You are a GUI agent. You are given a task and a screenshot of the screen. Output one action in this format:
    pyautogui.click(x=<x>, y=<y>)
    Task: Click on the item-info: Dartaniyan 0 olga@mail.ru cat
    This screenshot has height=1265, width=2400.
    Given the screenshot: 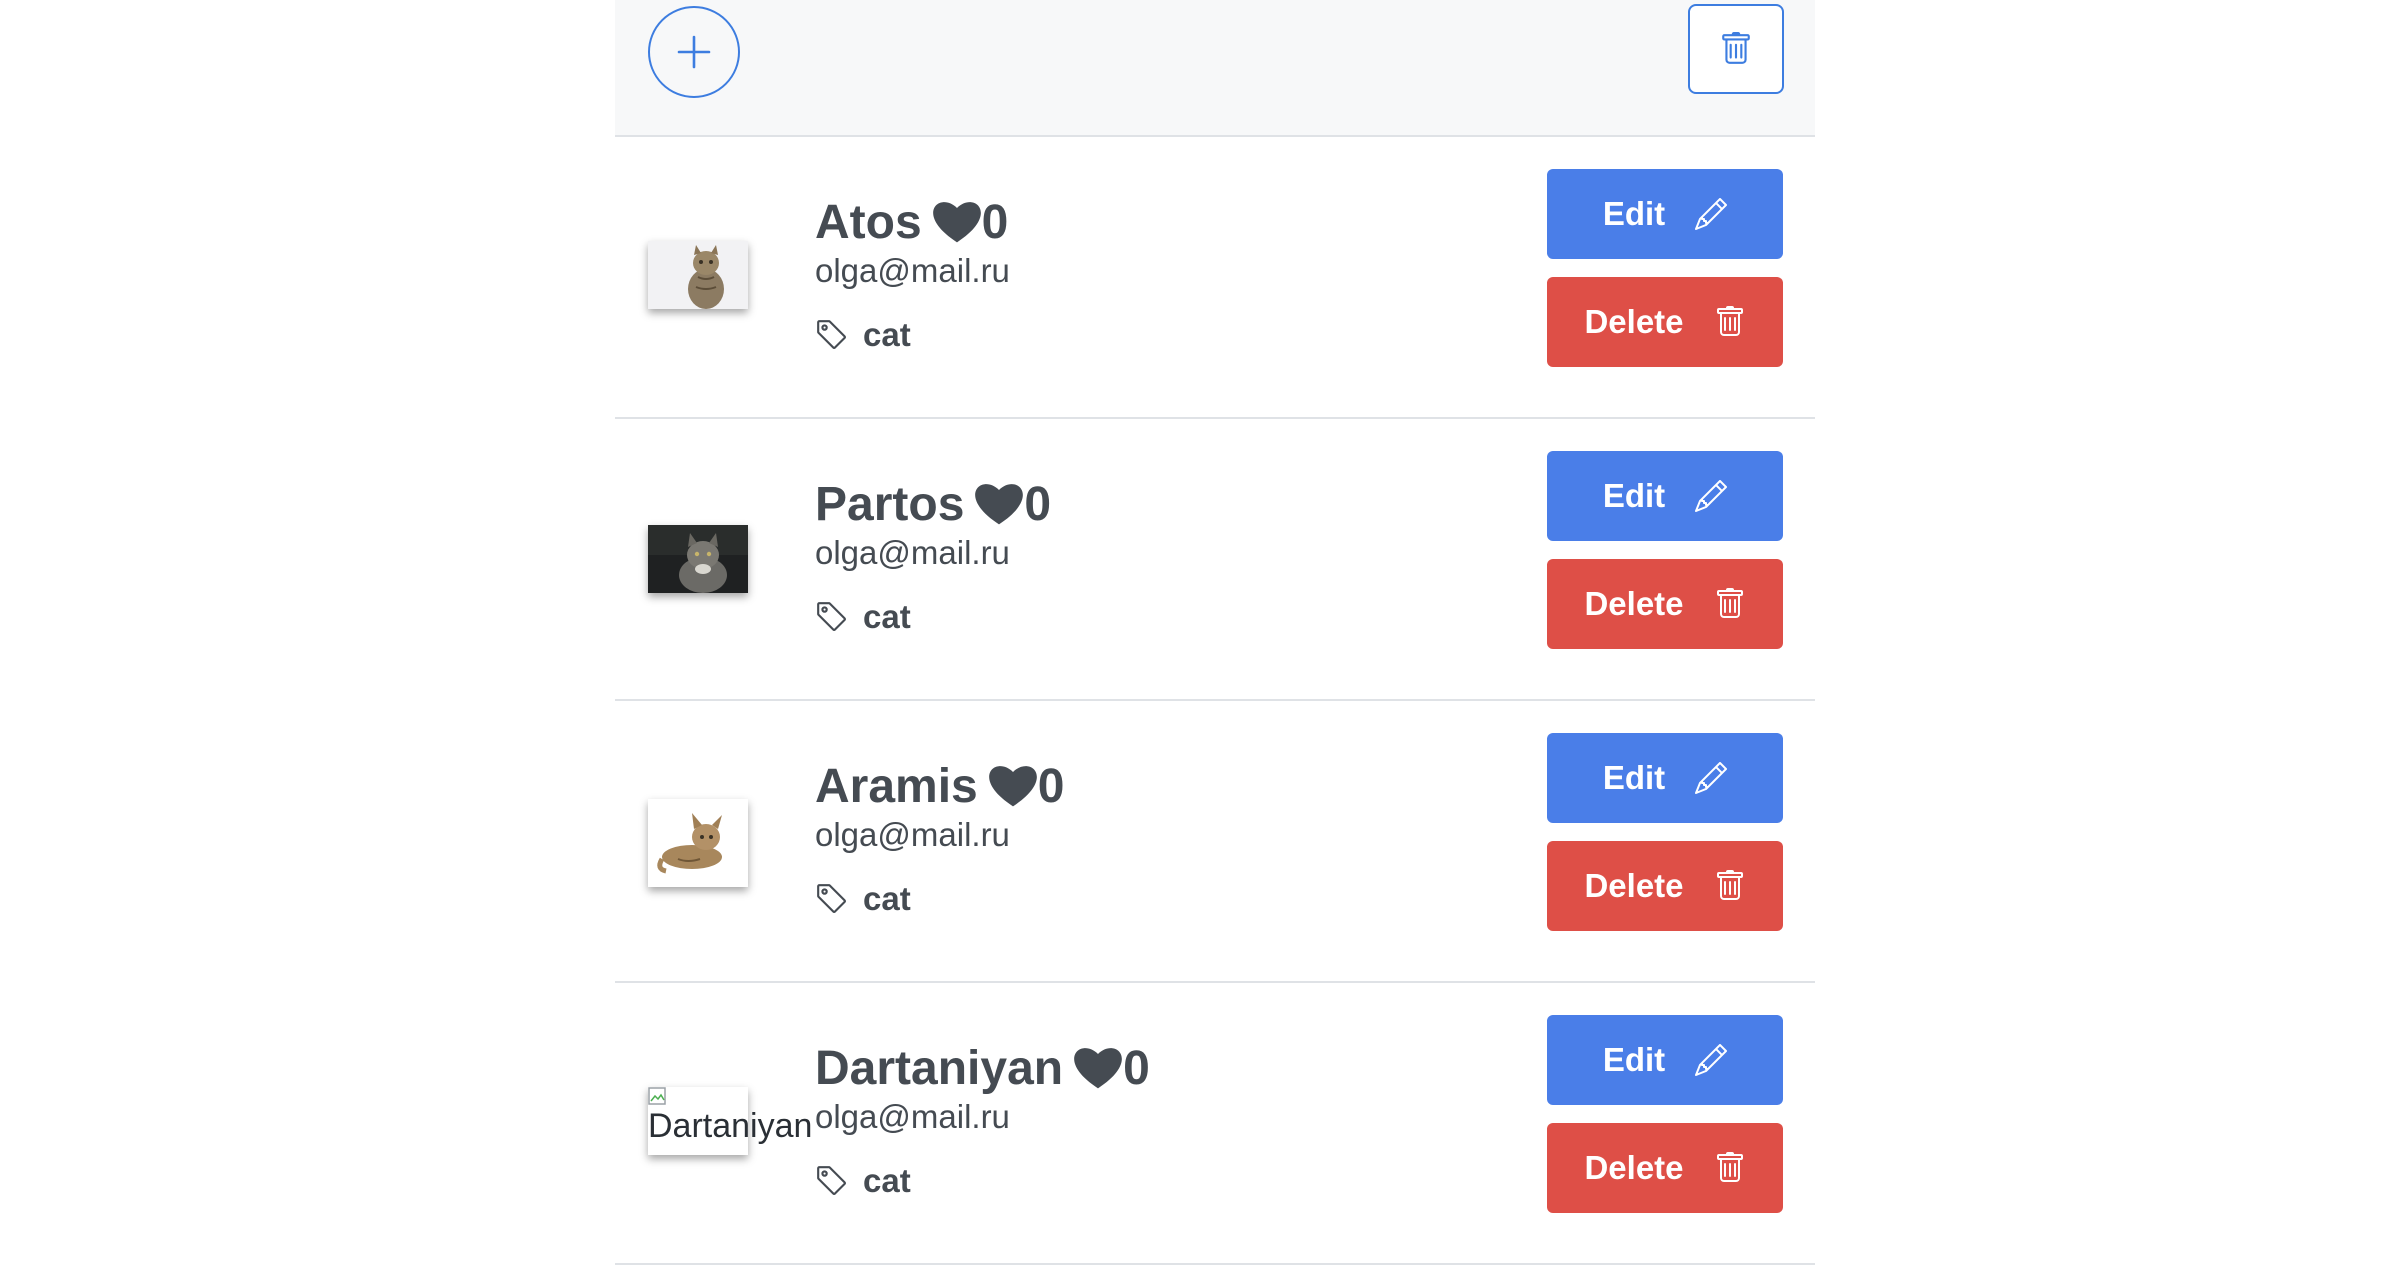 What is the action you would take?
    pyautogui.click(x=982, y=1119)
    